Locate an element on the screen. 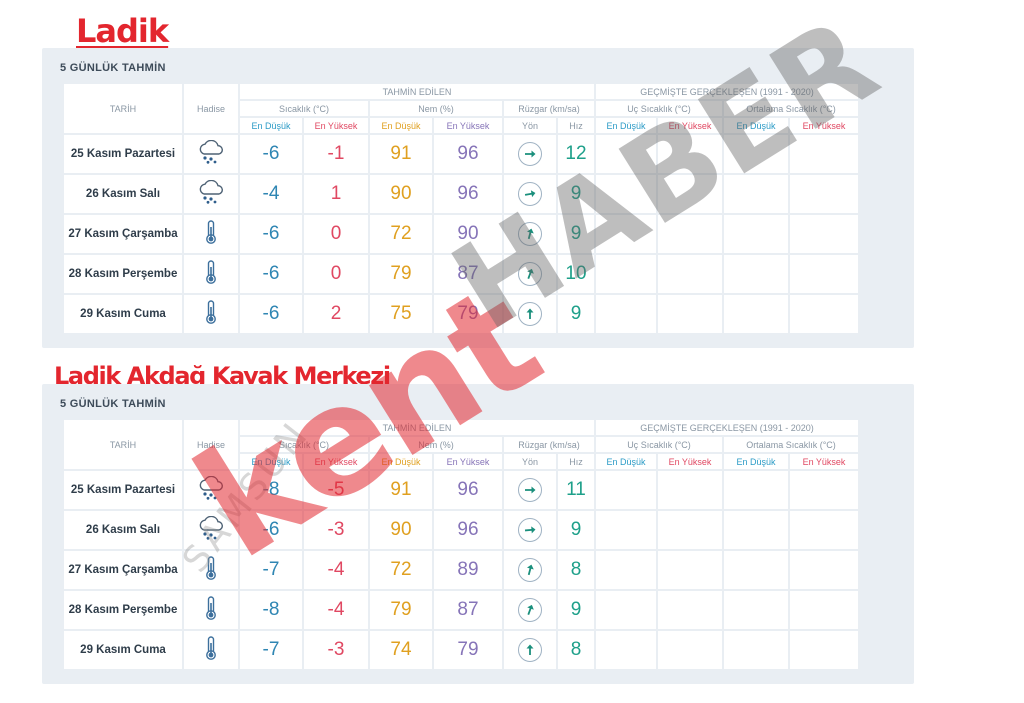 The width and height of the screenshot is (1024, 703). wind-speed-value: 10 is located at coordinates (576, 274).